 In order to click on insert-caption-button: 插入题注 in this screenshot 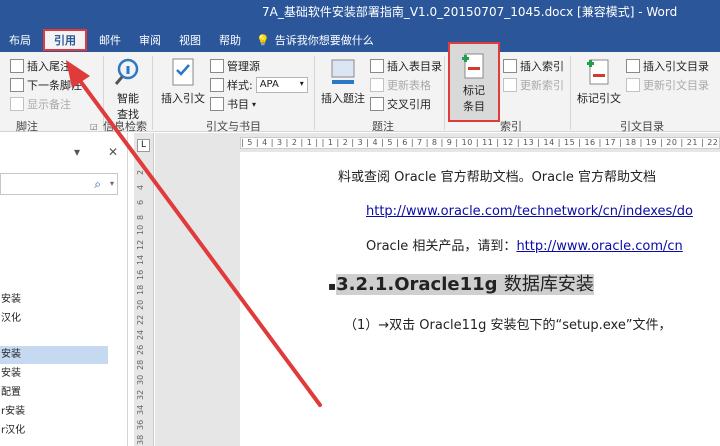, I will do `click(343, 81)`.